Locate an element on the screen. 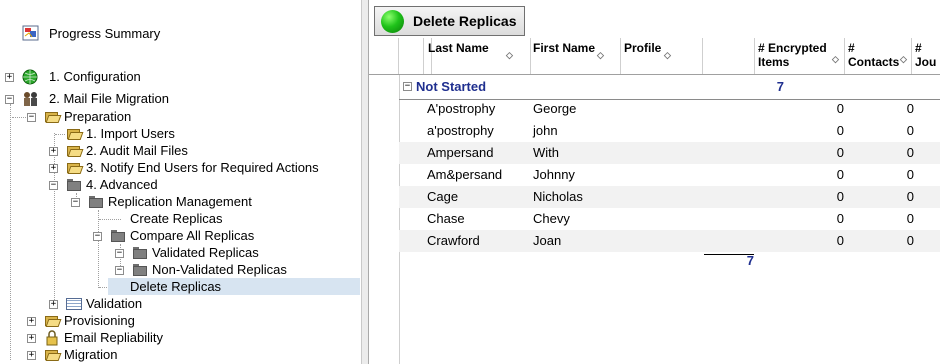  cell-last-name: Am&persand is located at coordinates (465, 174).